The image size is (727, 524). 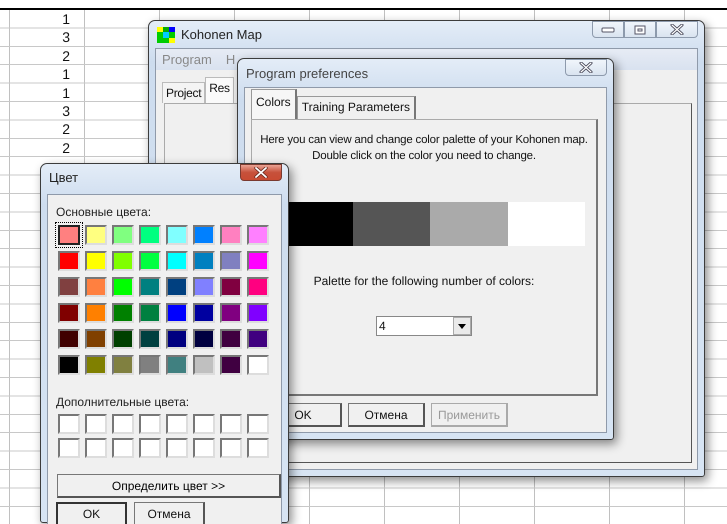 I want to click on description-text: Here you can view and change color palette of your Kohonen map. Double click on the color you need to change., so click(x=424, y=148).